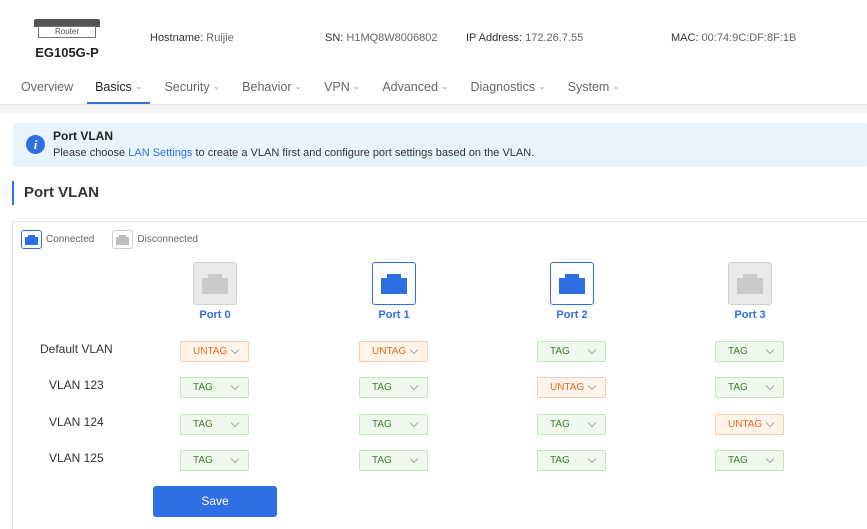 The height and width of the screenshot is (529, 867). Describe the element at coordinates (167, 239) in the screenshot. I see `legend-disconnected-label: Disconnected` at that location.